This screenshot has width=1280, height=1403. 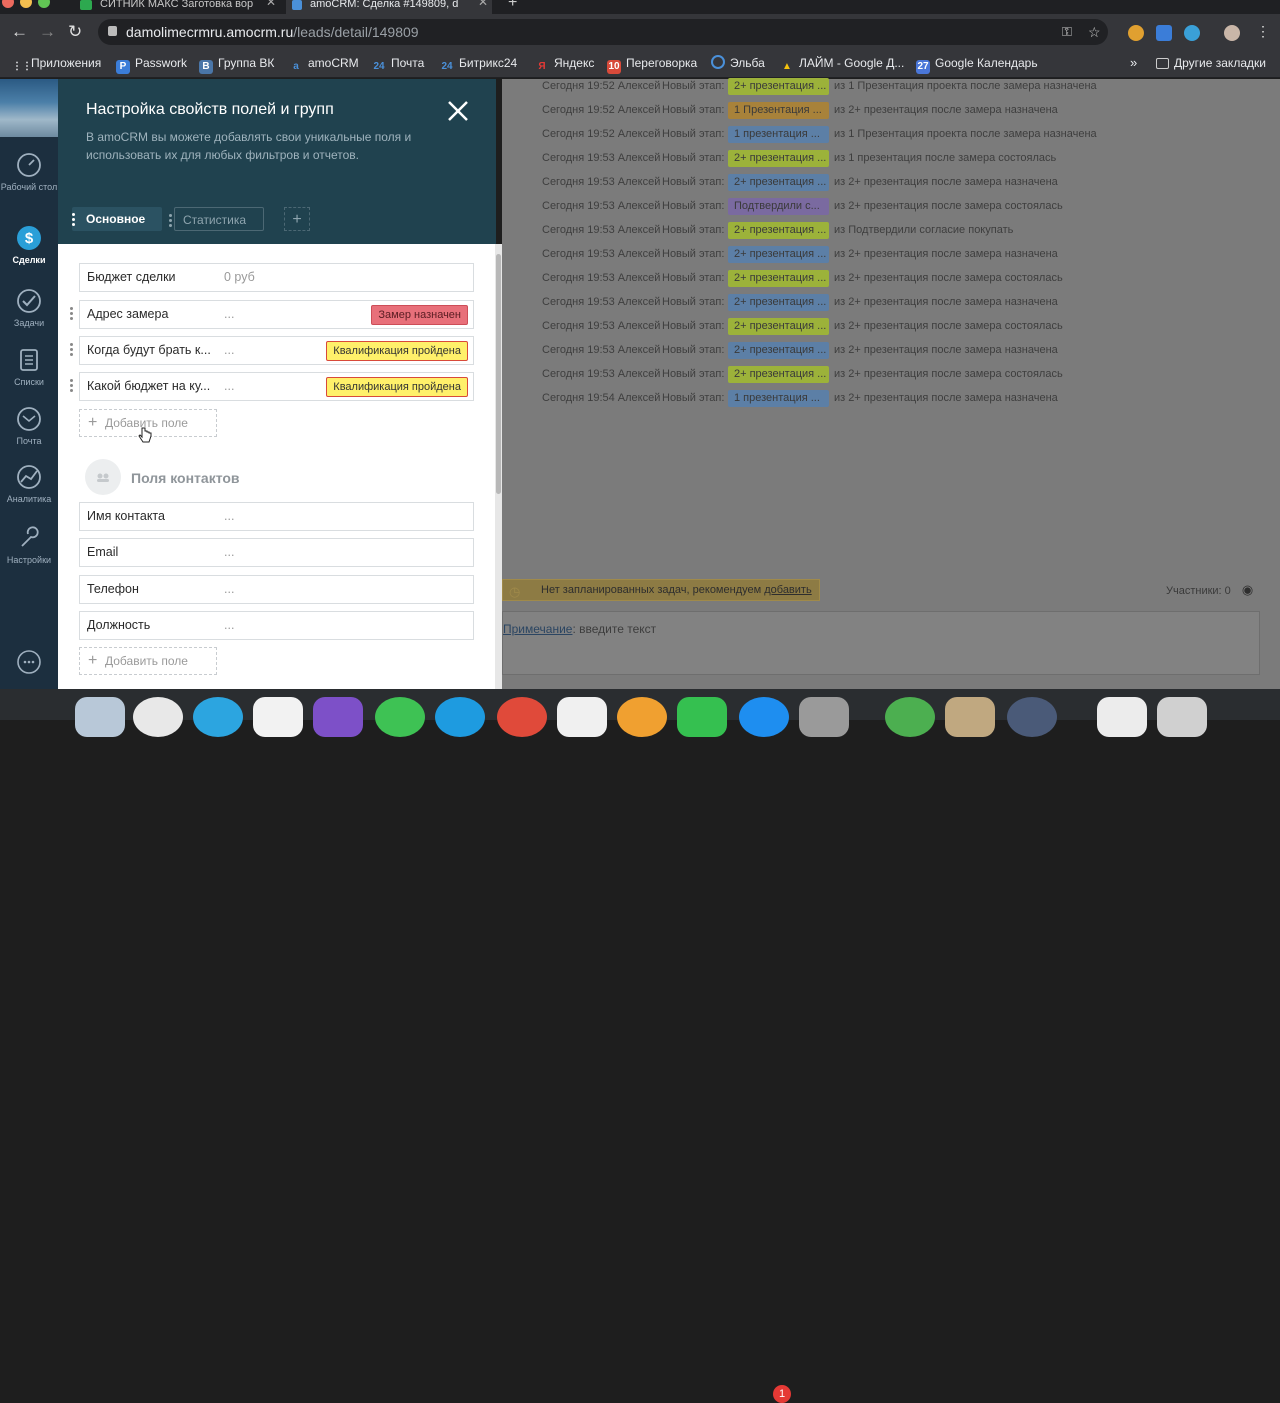 I want to click on add-task-link: добавить, so click(x=787, y=590).